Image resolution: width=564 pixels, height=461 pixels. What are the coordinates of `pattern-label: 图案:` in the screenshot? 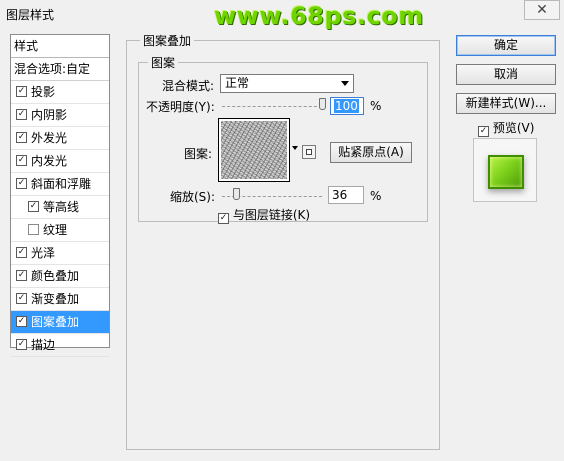 It's located at (198, 154).